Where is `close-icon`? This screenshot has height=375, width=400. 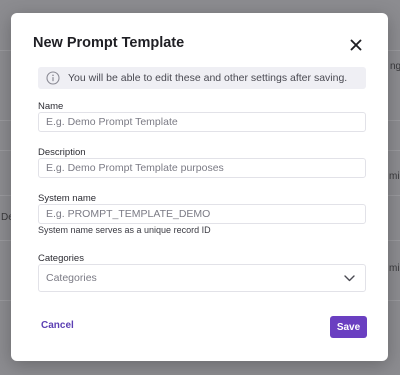
close-icon is located at coordinates (356, 45).